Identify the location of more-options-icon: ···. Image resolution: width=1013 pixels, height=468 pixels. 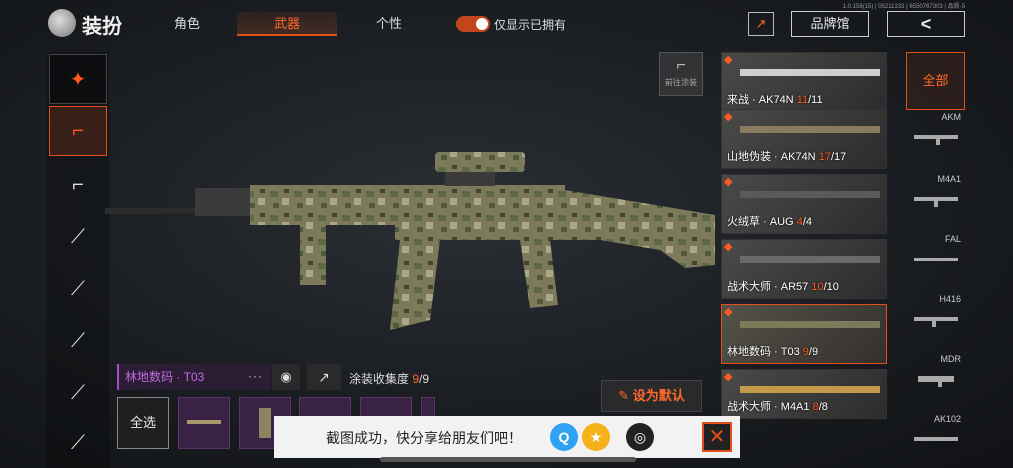
(255, 376).